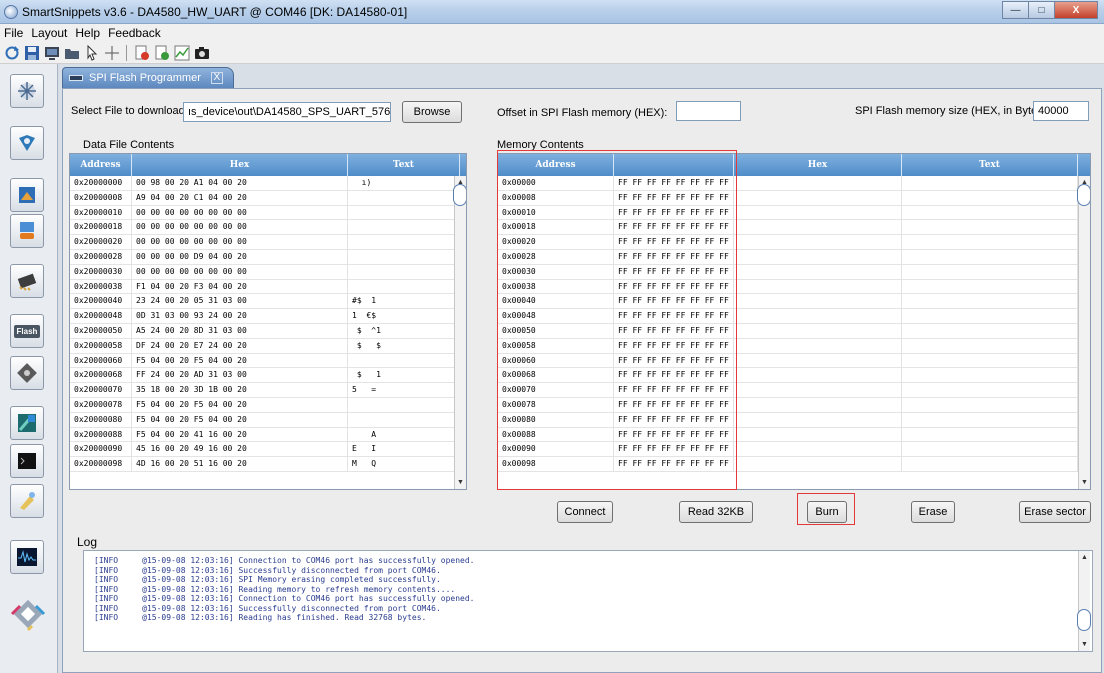 The image size is (1104, 673). Describe the element at coordinates (27, 331) in the screenshot. I see `sidebar-flash-button: Flash` at that location.